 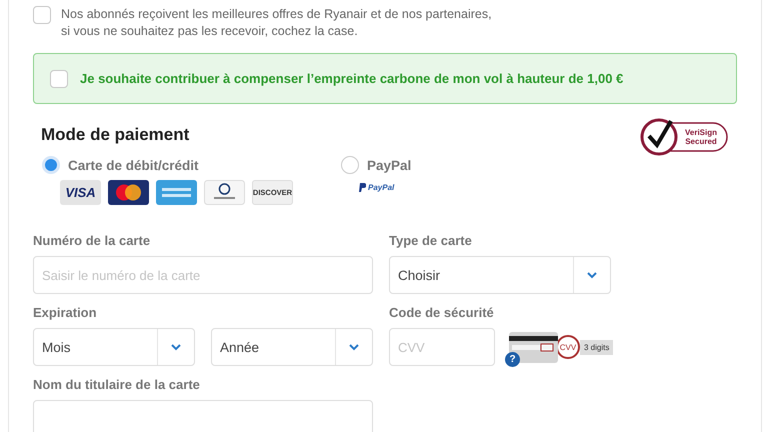 What do you see at coordinates (80, 192) in the screenshot?
I see `visa-logo: VISA` at bounding box center [80, 192].